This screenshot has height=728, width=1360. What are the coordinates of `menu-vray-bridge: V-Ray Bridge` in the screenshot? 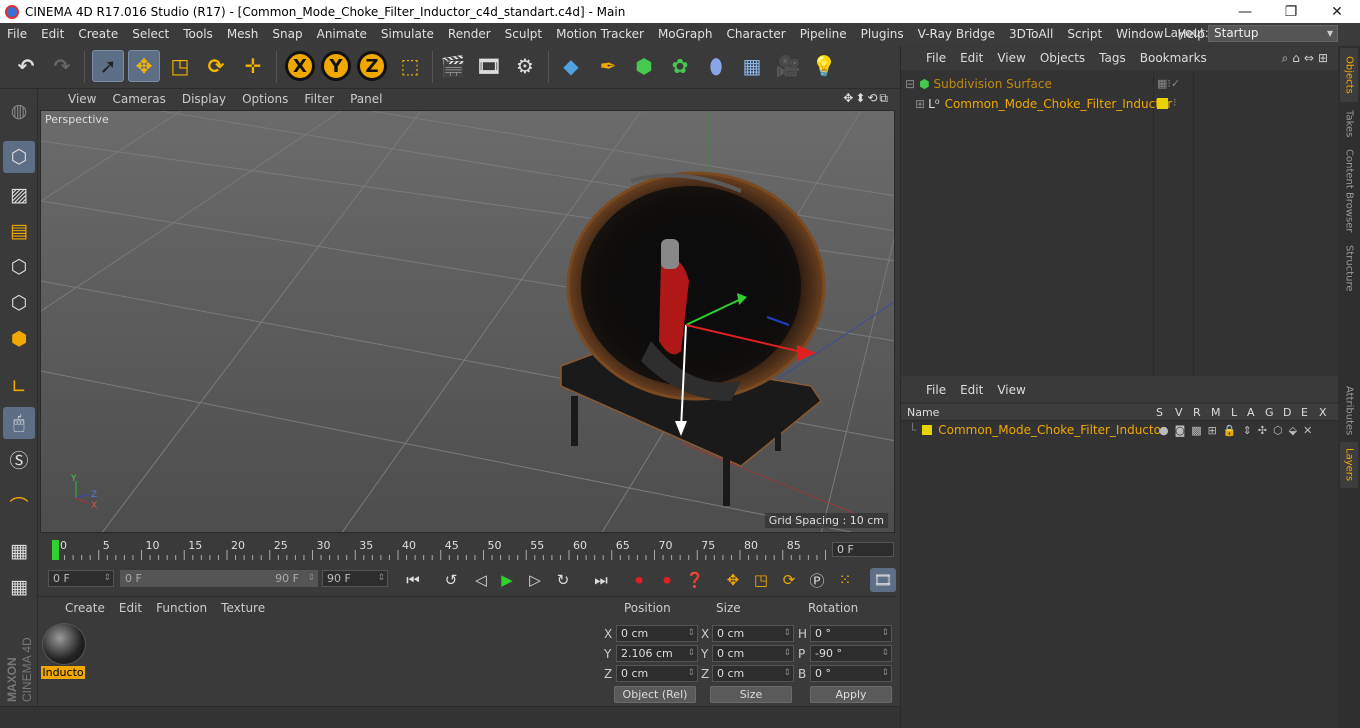 It's located at (956, 34).